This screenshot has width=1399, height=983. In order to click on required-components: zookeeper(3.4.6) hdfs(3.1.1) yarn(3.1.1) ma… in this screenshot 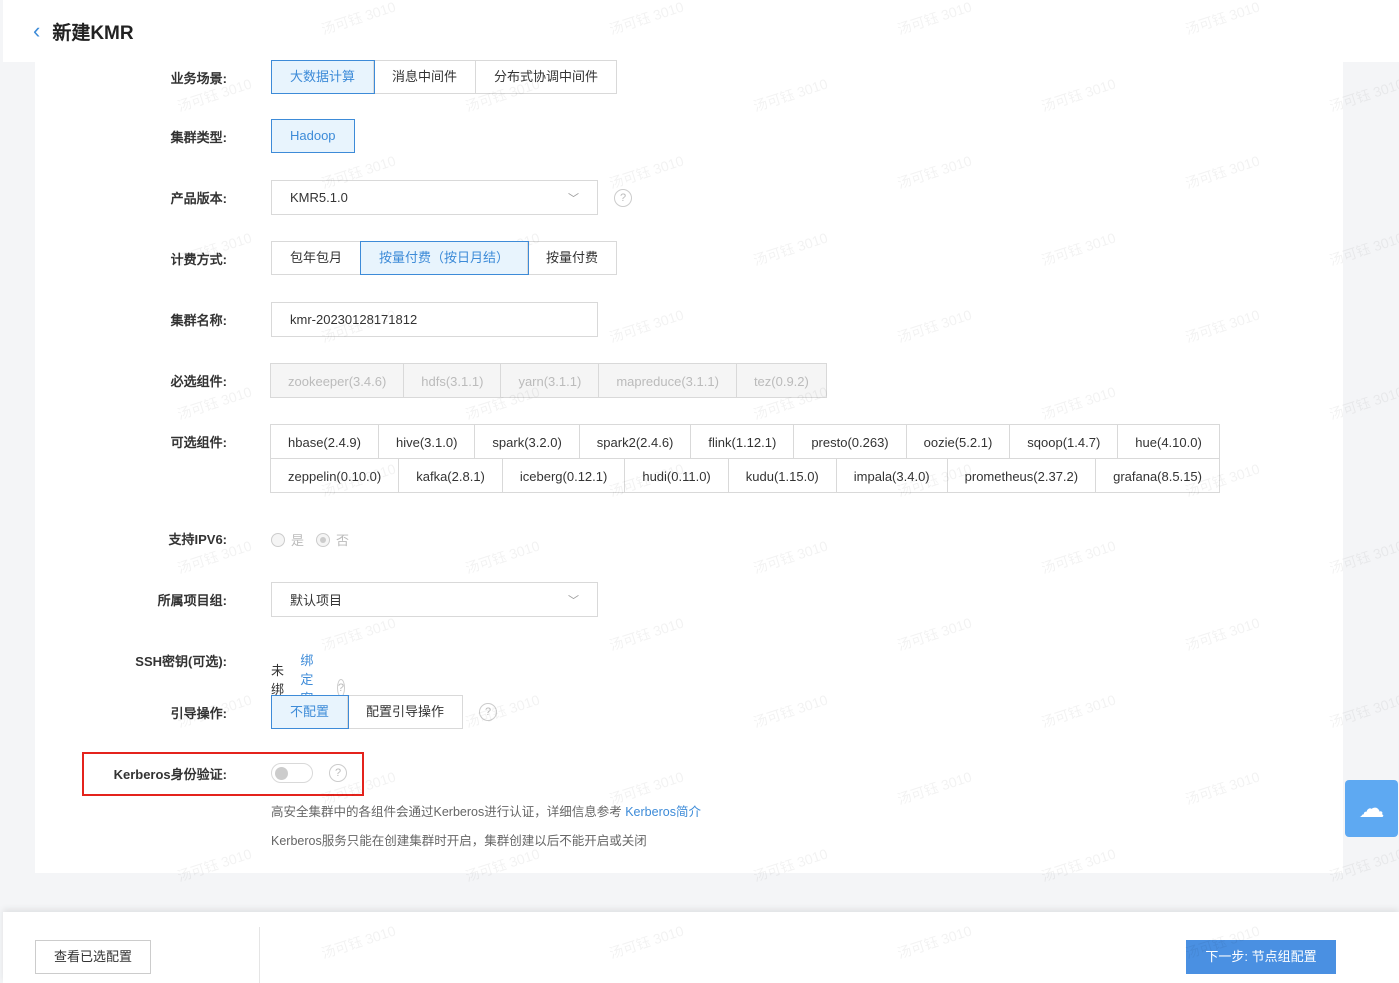, I will do `click(548, 380)`.